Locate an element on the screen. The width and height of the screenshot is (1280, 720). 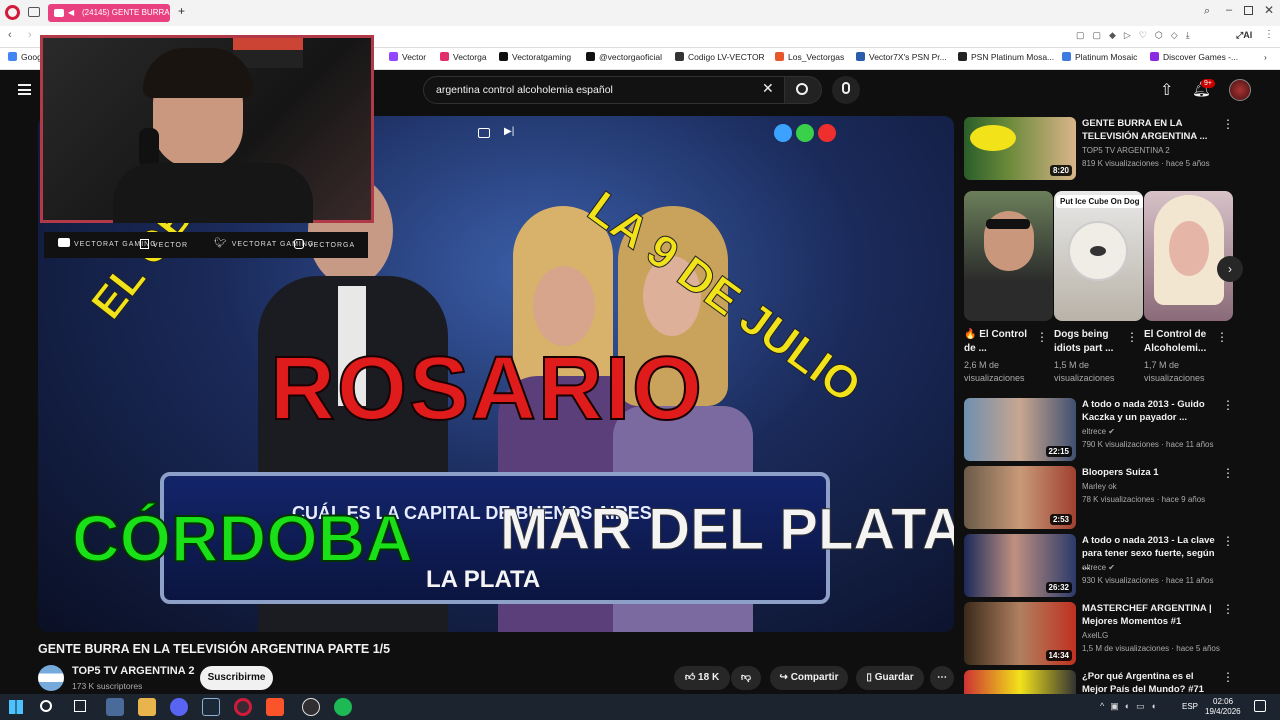
clear-search-icon: ✕ is located at coordinates (768, 88).